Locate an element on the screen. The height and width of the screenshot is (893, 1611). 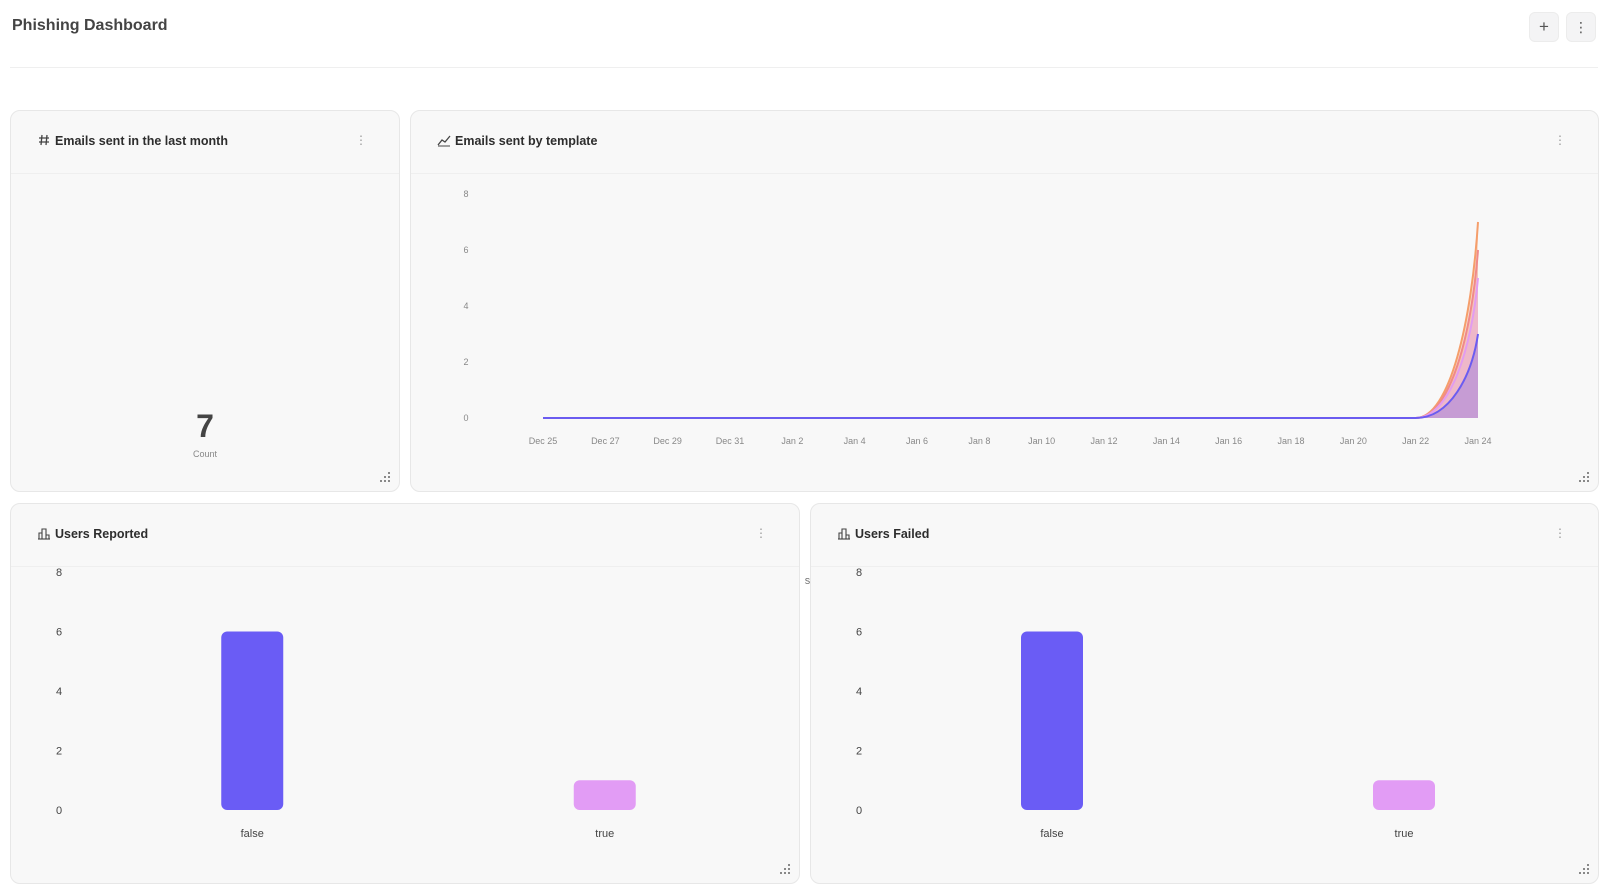
page-title: Phishing Dashboard is located at coordinates (90, 25).